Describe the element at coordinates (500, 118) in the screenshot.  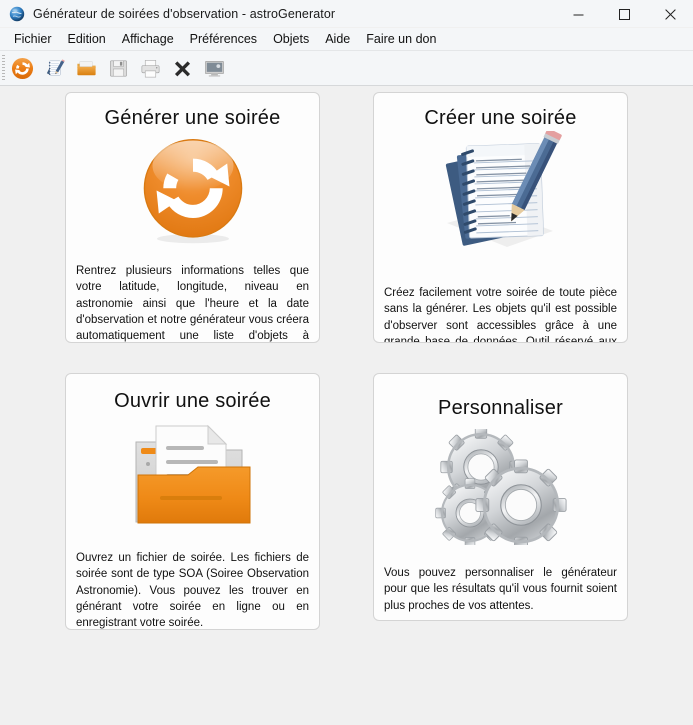
I see `card-create-title: Créer une soirée` at that location.